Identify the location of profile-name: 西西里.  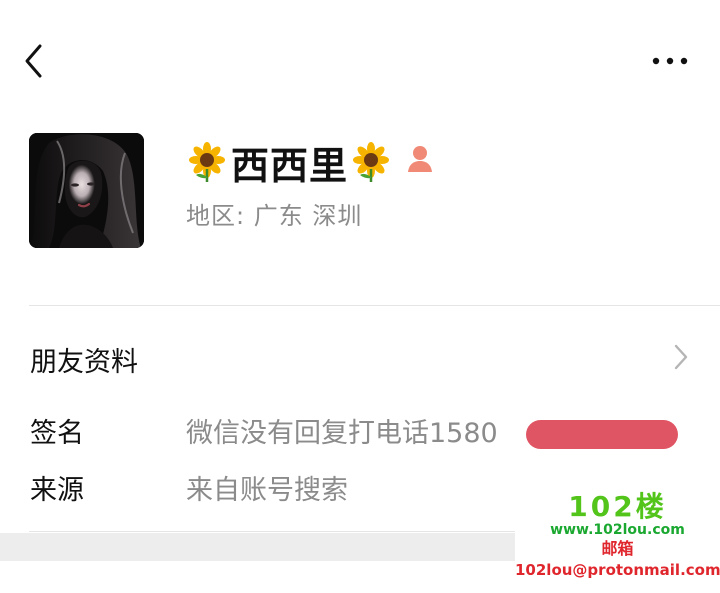
(290, 165).